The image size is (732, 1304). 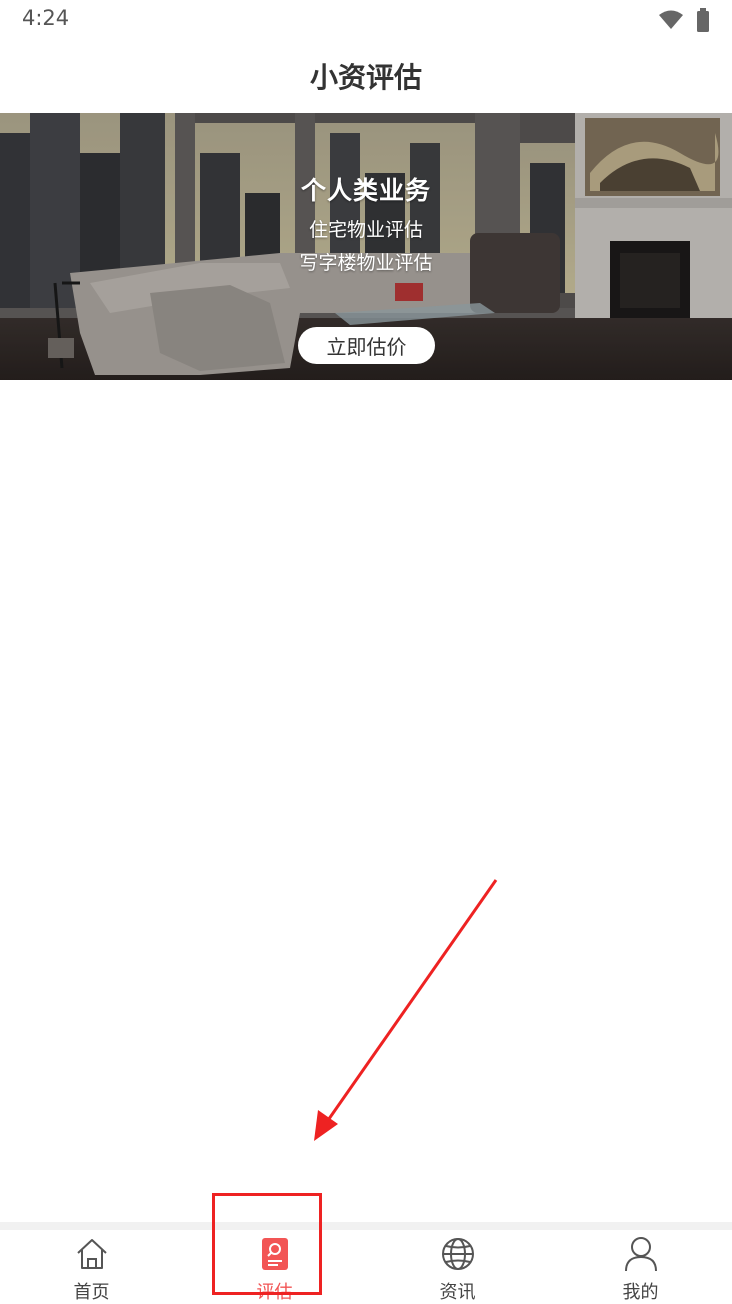 I want to click on wifi-icon, so click(x=671, y=22).